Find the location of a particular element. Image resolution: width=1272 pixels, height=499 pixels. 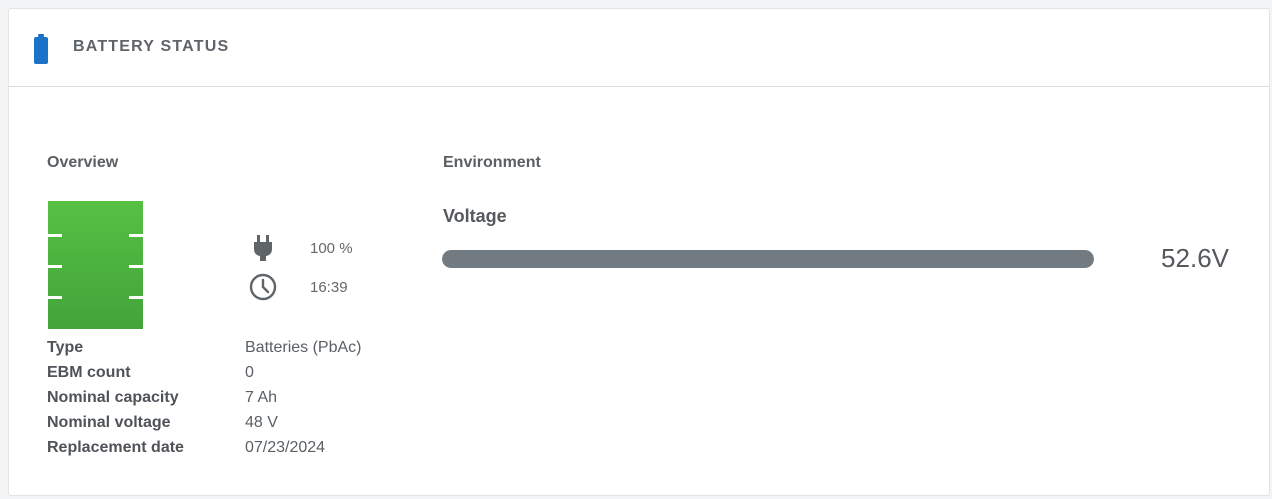

charge-value: 100 % is located at coordinates (331, 248).